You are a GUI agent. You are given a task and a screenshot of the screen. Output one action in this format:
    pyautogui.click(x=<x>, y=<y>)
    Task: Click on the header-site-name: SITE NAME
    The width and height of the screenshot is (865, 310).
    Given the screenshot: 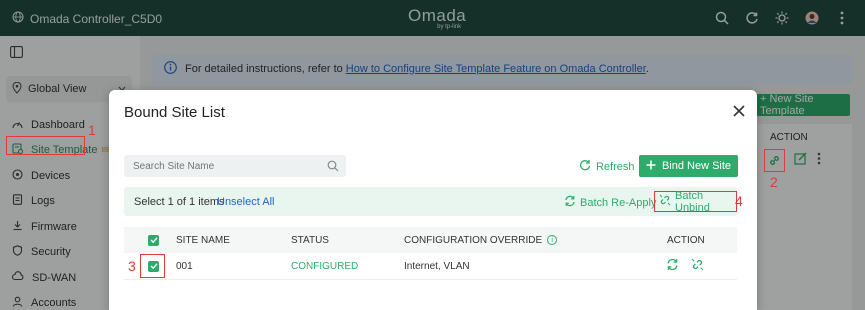 What is the action you would take?
    pyautogui.click(x=203, y=240)
    